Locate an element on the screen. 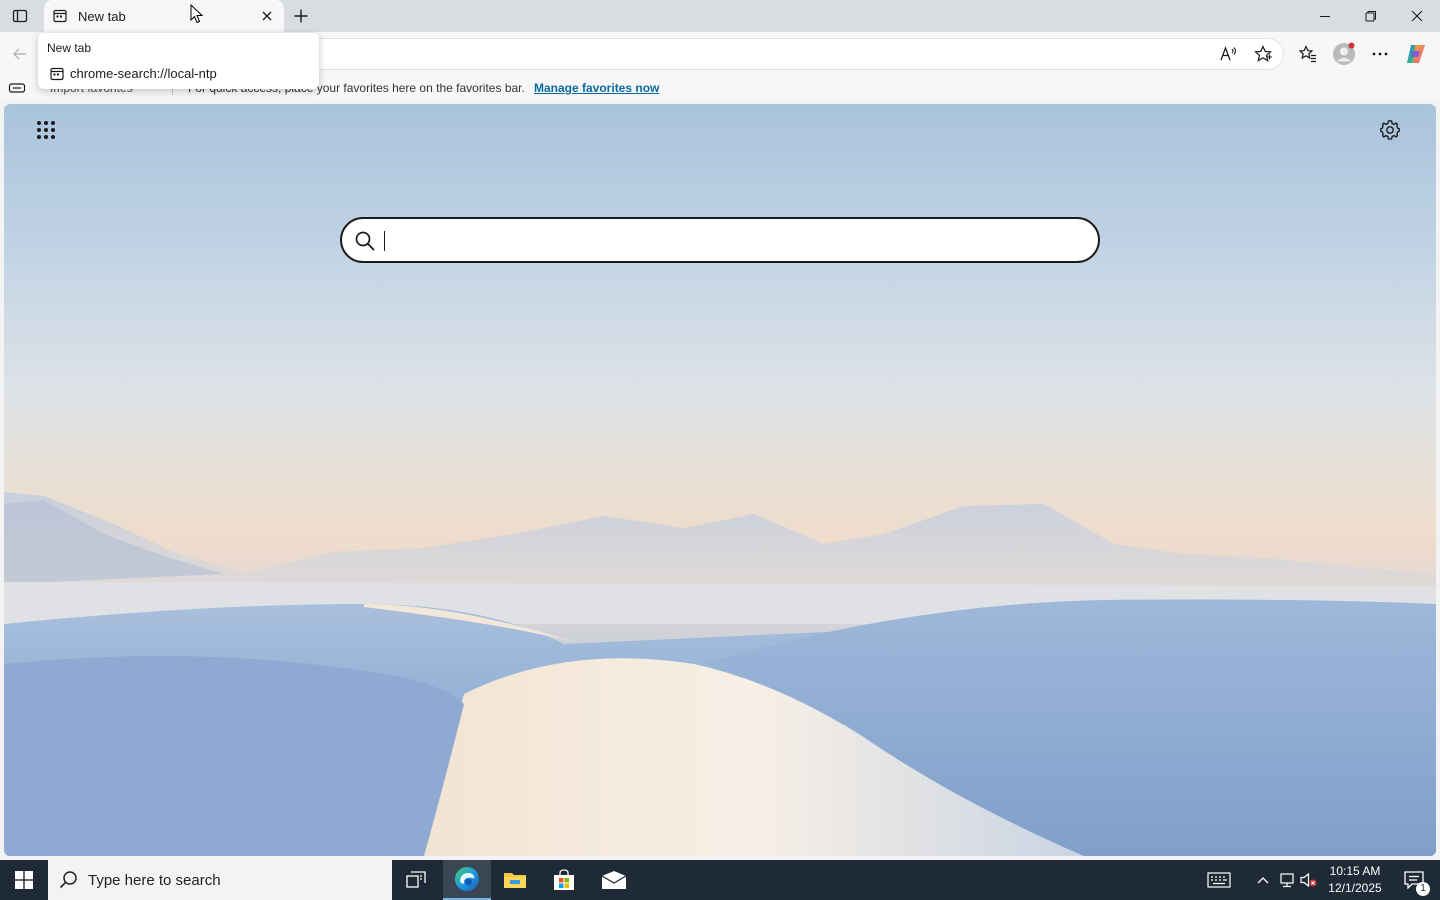  web-search-box is located at coordinates (720, 240).